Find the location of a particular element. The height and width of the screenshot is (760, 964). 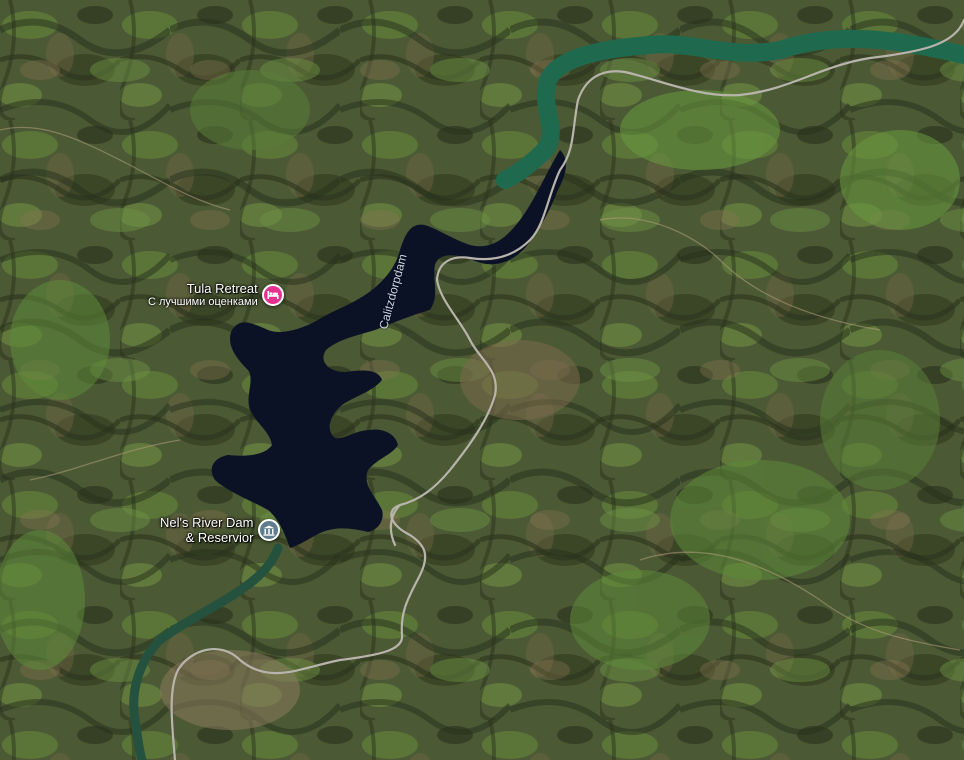

poi-nels-river-dam-text: Nel's River Dam & Reservior is located at coordinates (207, 530).